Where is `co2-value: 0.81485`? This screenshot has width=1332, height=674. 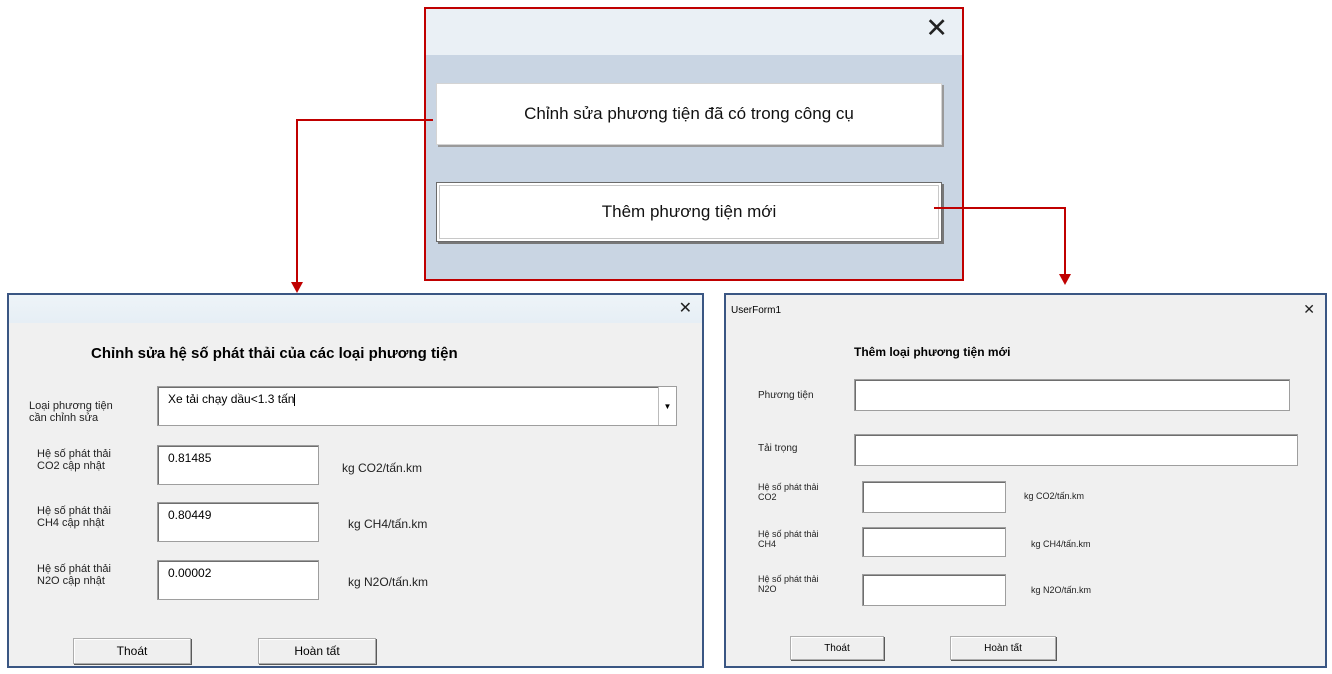
co2-value: 0.81485 is located at coordinates (190, 458).